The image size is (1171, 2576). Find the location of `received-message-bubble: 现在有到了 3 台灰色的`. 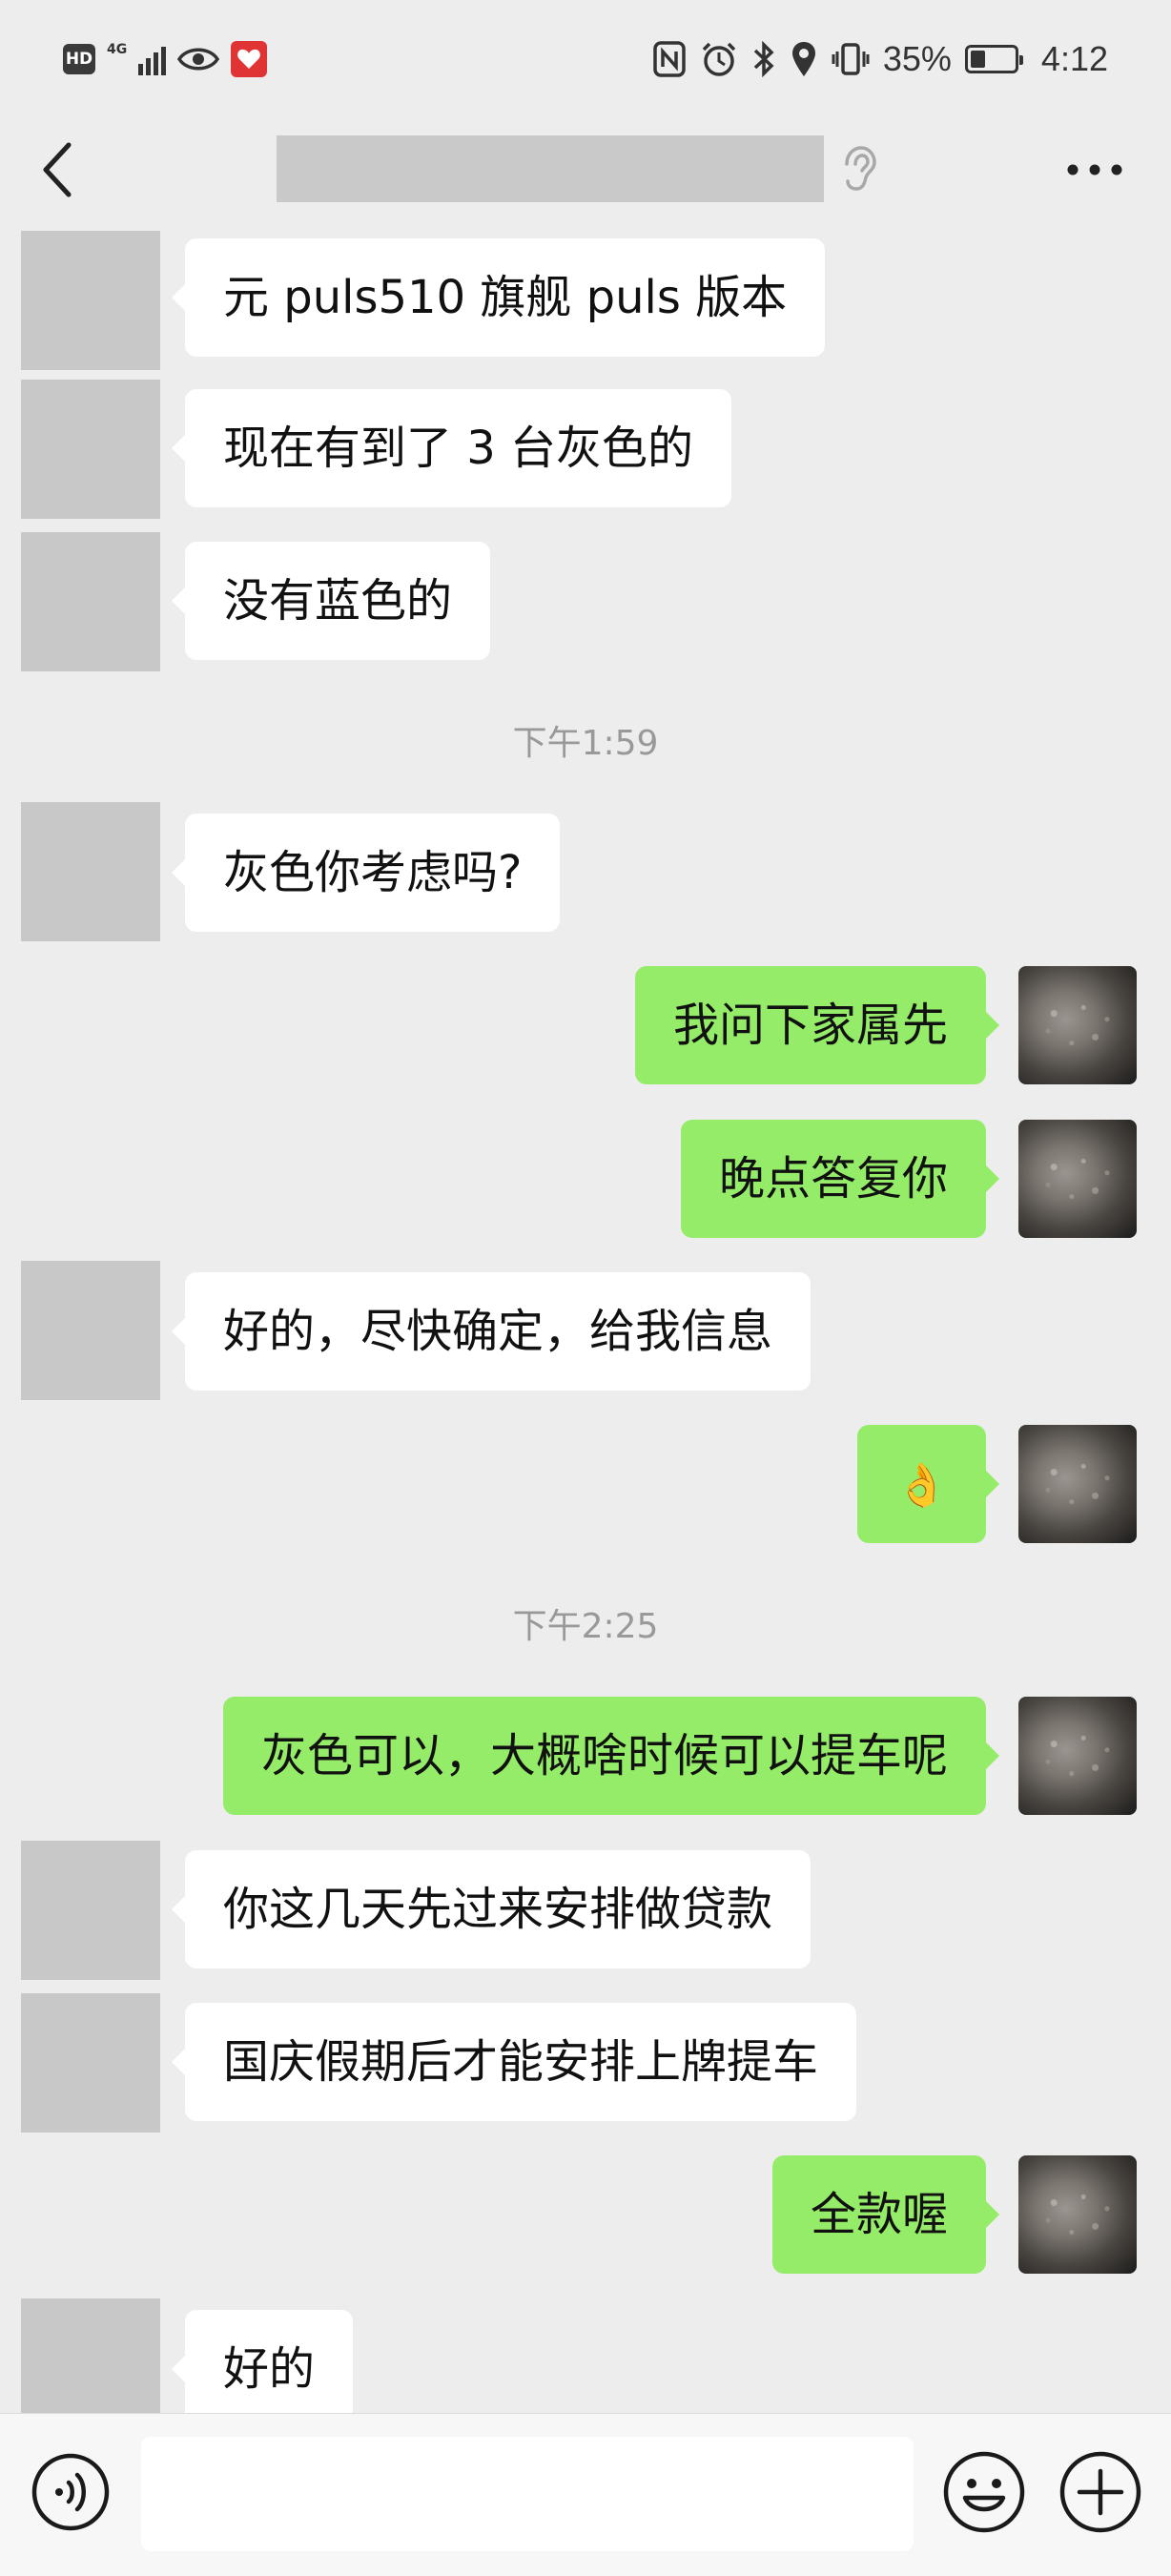

received-message-bubble: 现在有到了 3 台灰色的 is located at coordinates (451, 448).